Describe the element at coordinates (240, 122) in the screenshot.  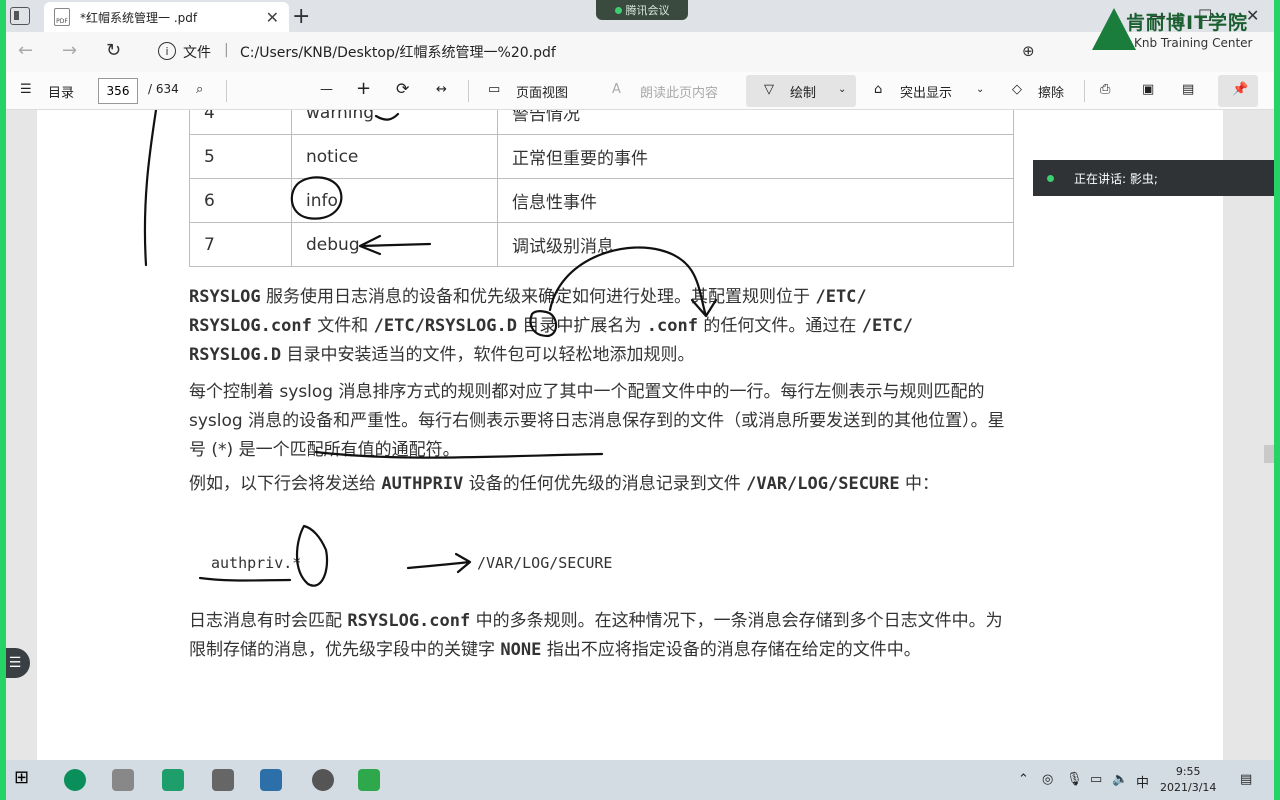
I see `level-number: 4` at that location.